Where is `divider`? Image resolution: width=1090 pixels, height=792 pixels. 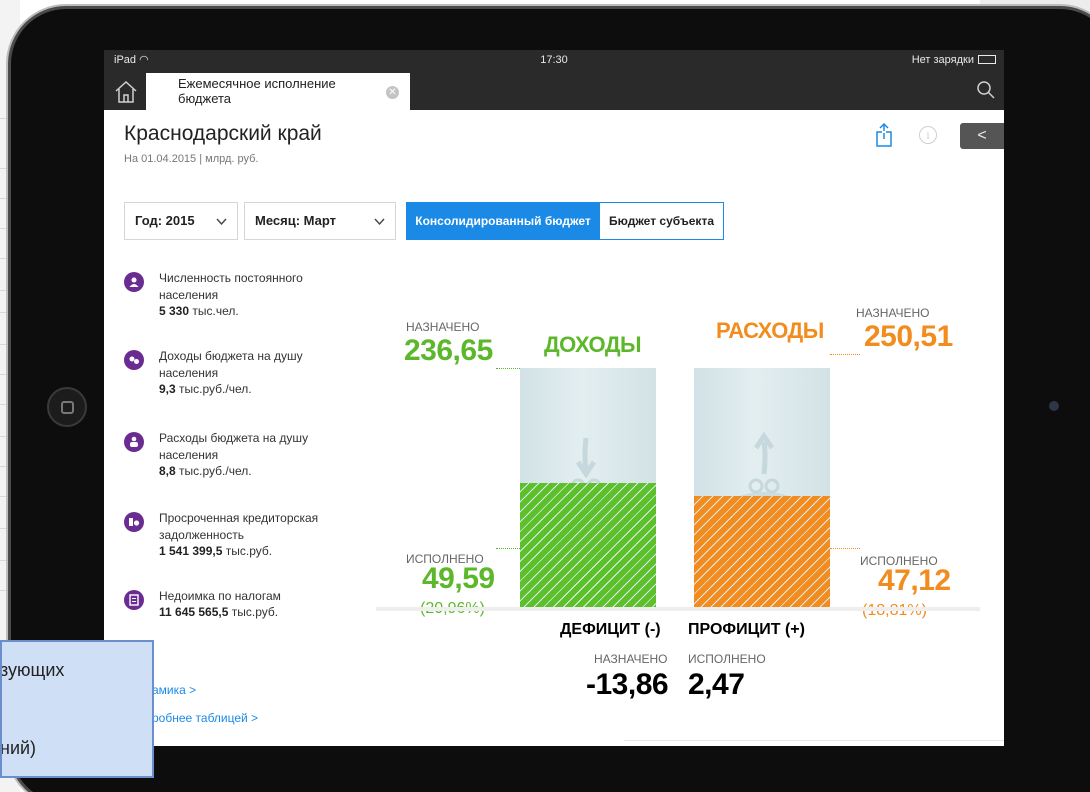 divider is located at coordinates (814, 740).